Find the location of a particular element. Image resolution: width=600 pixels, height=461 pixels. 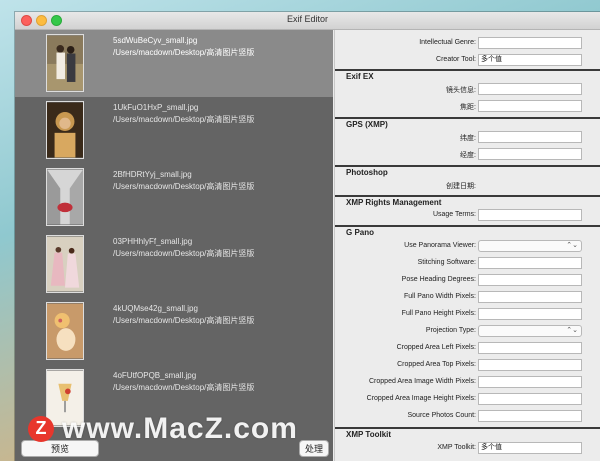

source-photos-count-label: Source Photos Count: is located at coordinates (442, 415).